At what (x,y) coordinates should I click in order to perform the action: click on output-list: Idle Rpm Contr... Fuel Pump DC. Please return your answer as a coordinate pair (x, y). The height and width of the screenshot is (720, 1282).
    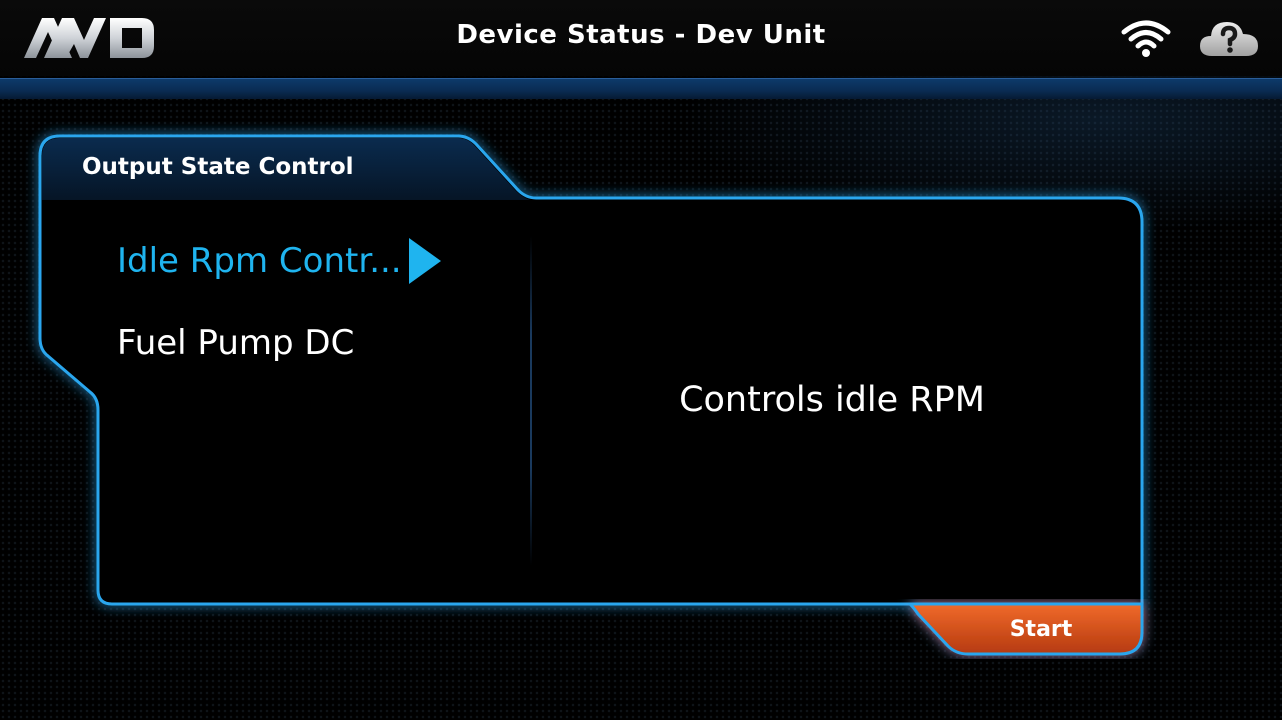
    Looking at the image, I should click on (282, 314).